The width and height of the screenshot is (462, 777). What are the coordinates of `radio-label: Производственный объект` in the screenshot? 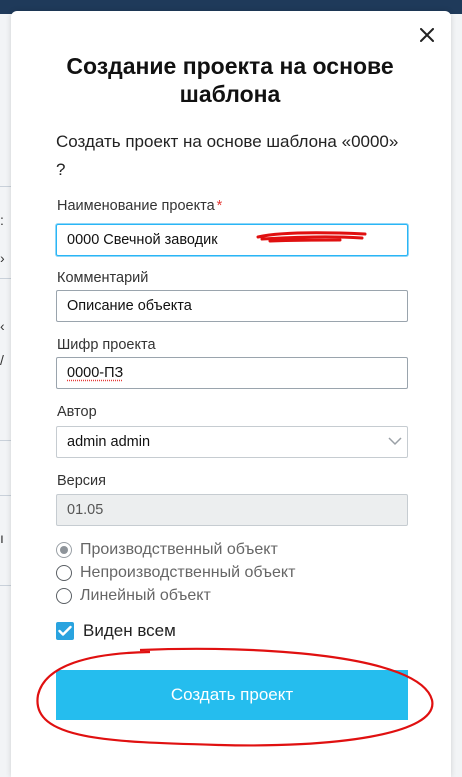 It's located at (179, 549).